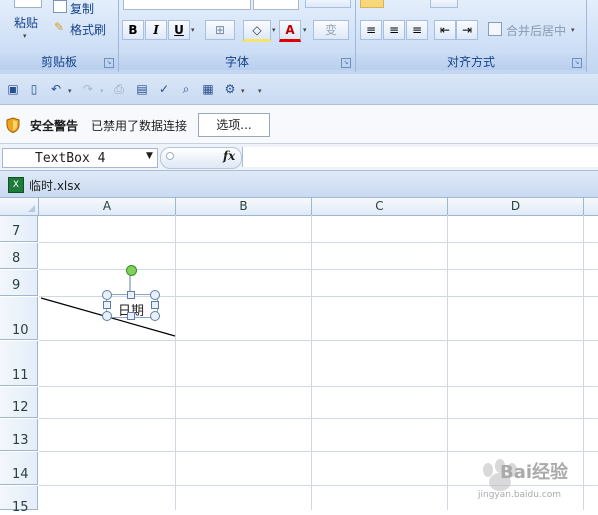  I want to click on increase-indent-button: ⇥, so click(467, 30).